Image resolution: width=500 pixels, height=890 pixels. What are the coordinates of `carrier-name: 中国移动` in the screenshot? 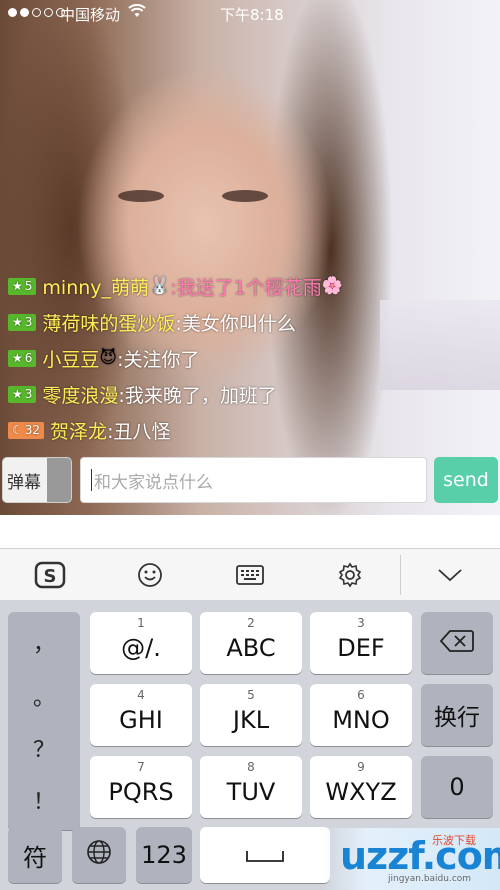 It's located at (90, 15).